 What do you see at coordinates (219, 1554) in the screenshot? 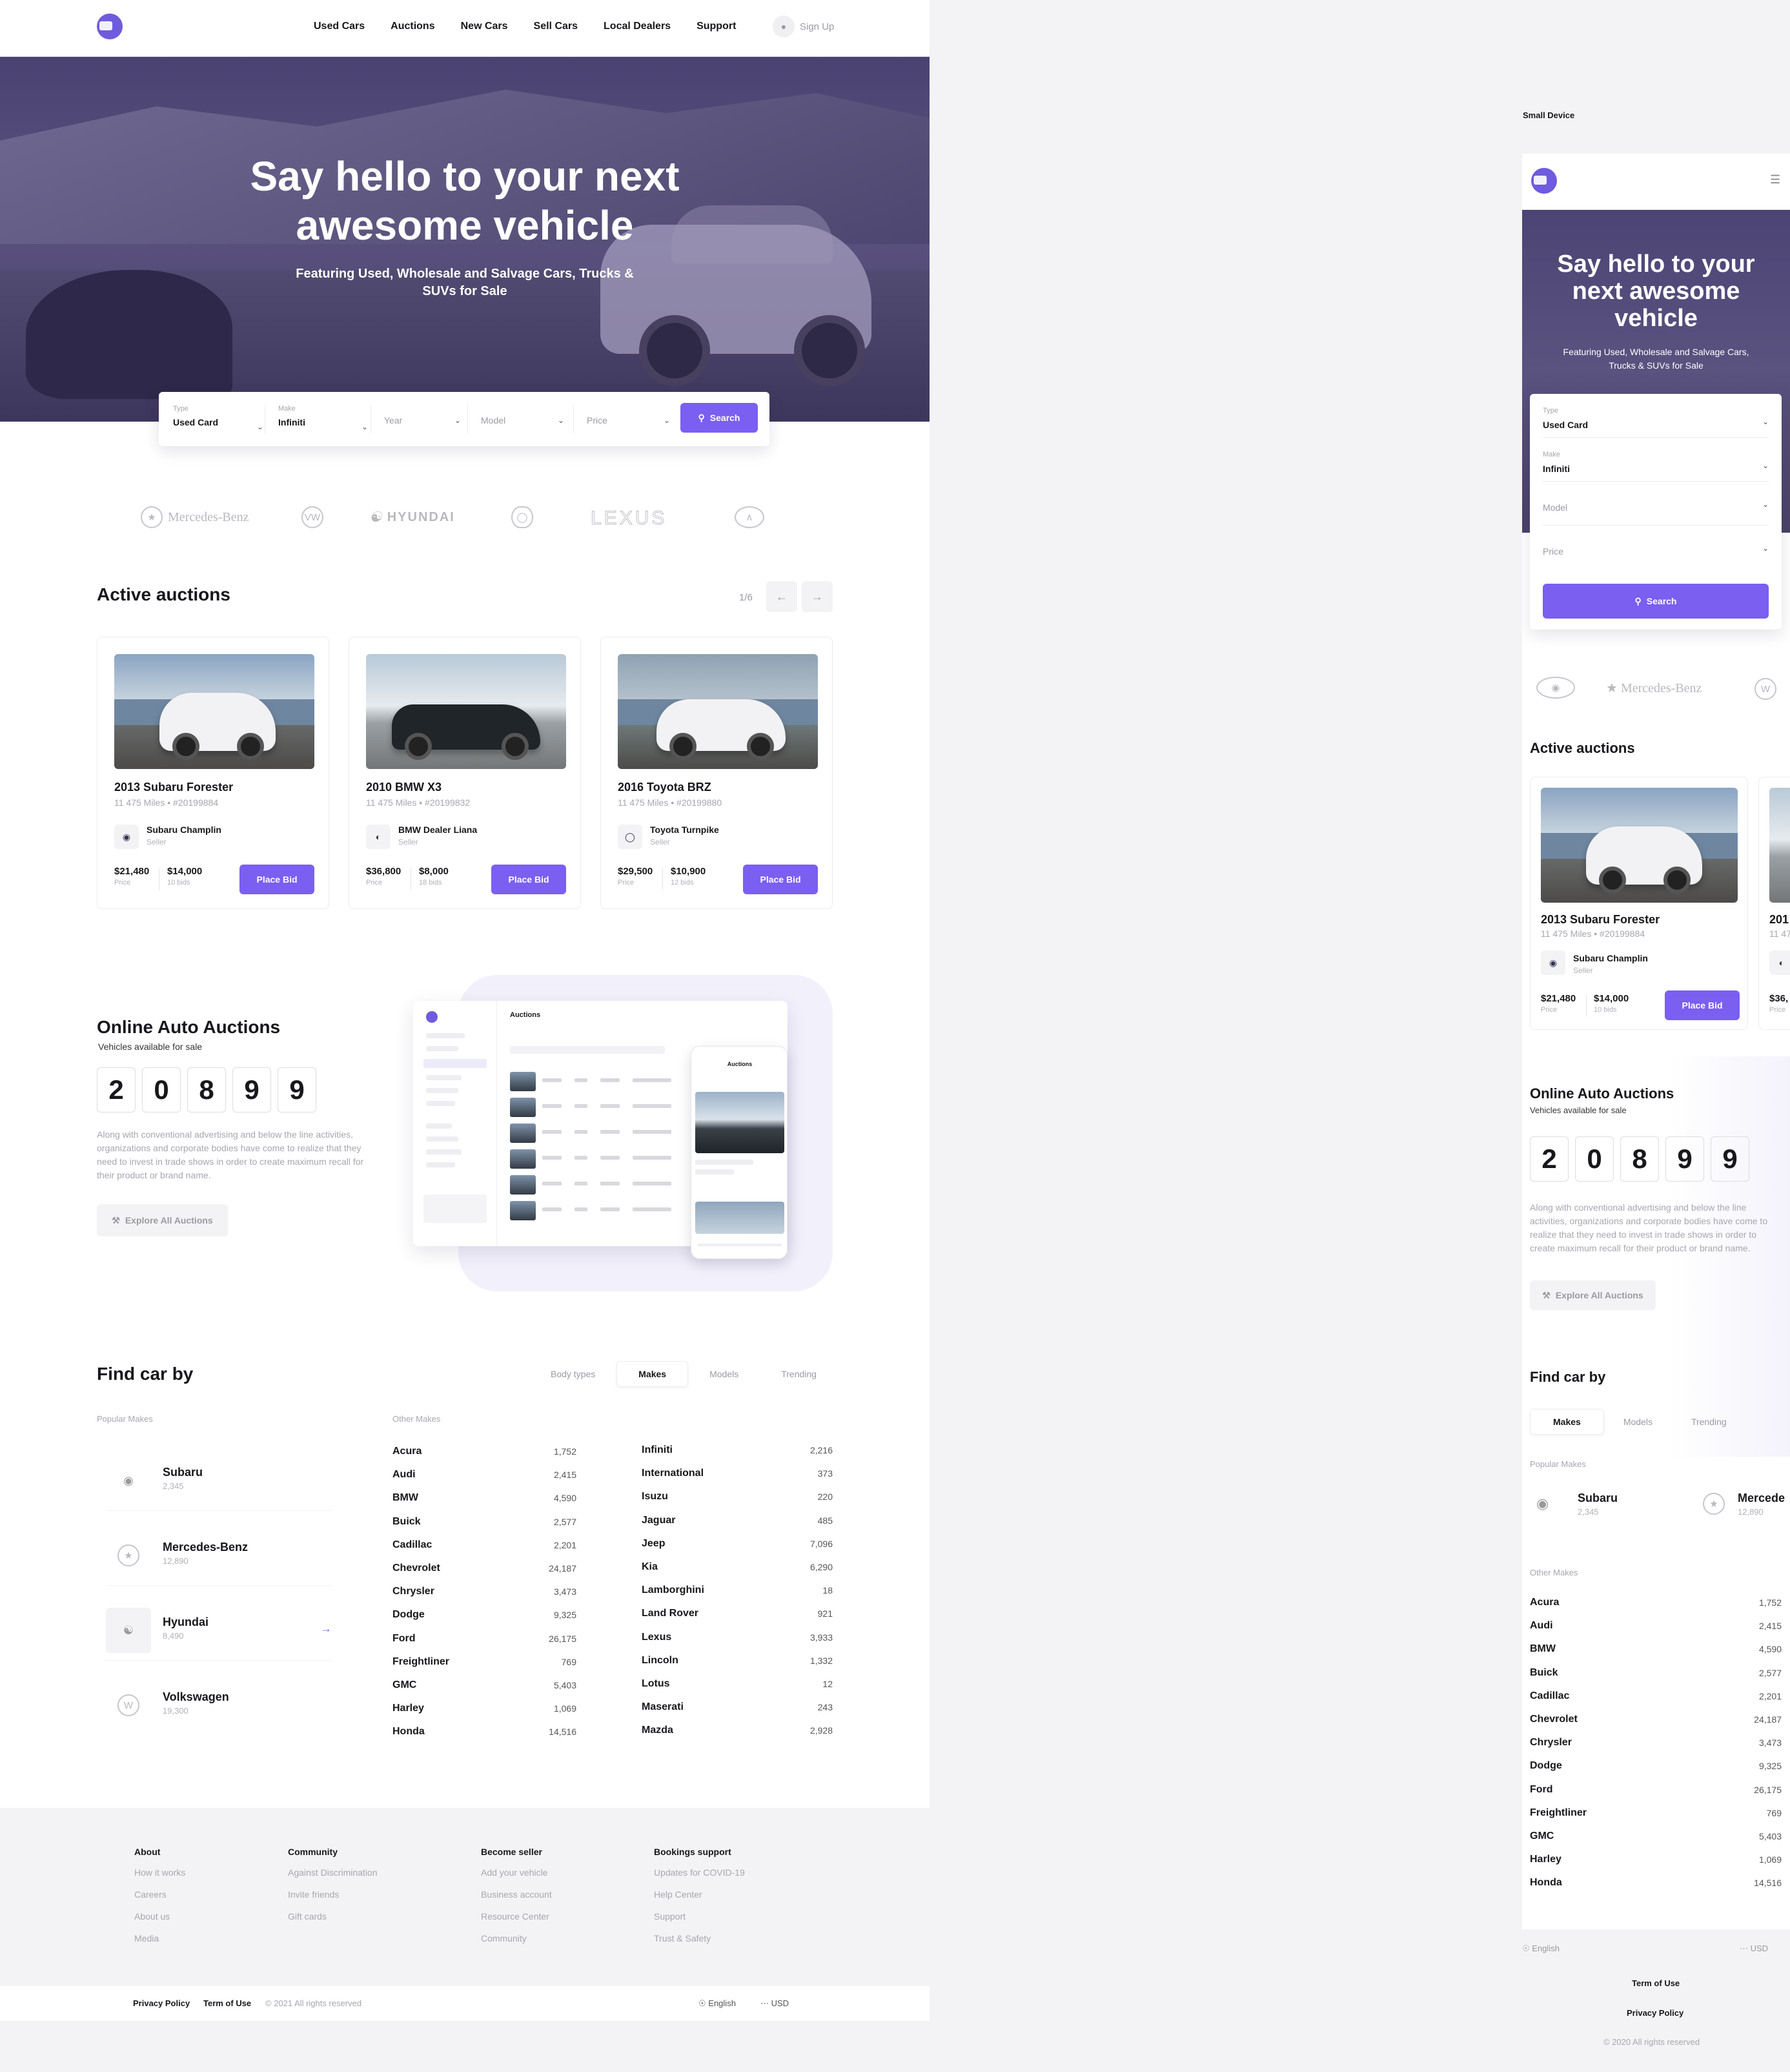
I see `popular-make-item: ★ Mercedes-Benz 12,890` at bounding box center [219, 1554].